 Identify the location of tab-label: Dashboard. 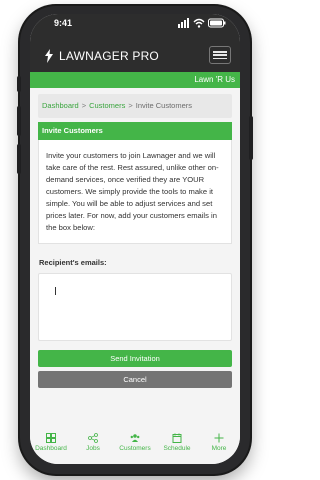
(51, 448).